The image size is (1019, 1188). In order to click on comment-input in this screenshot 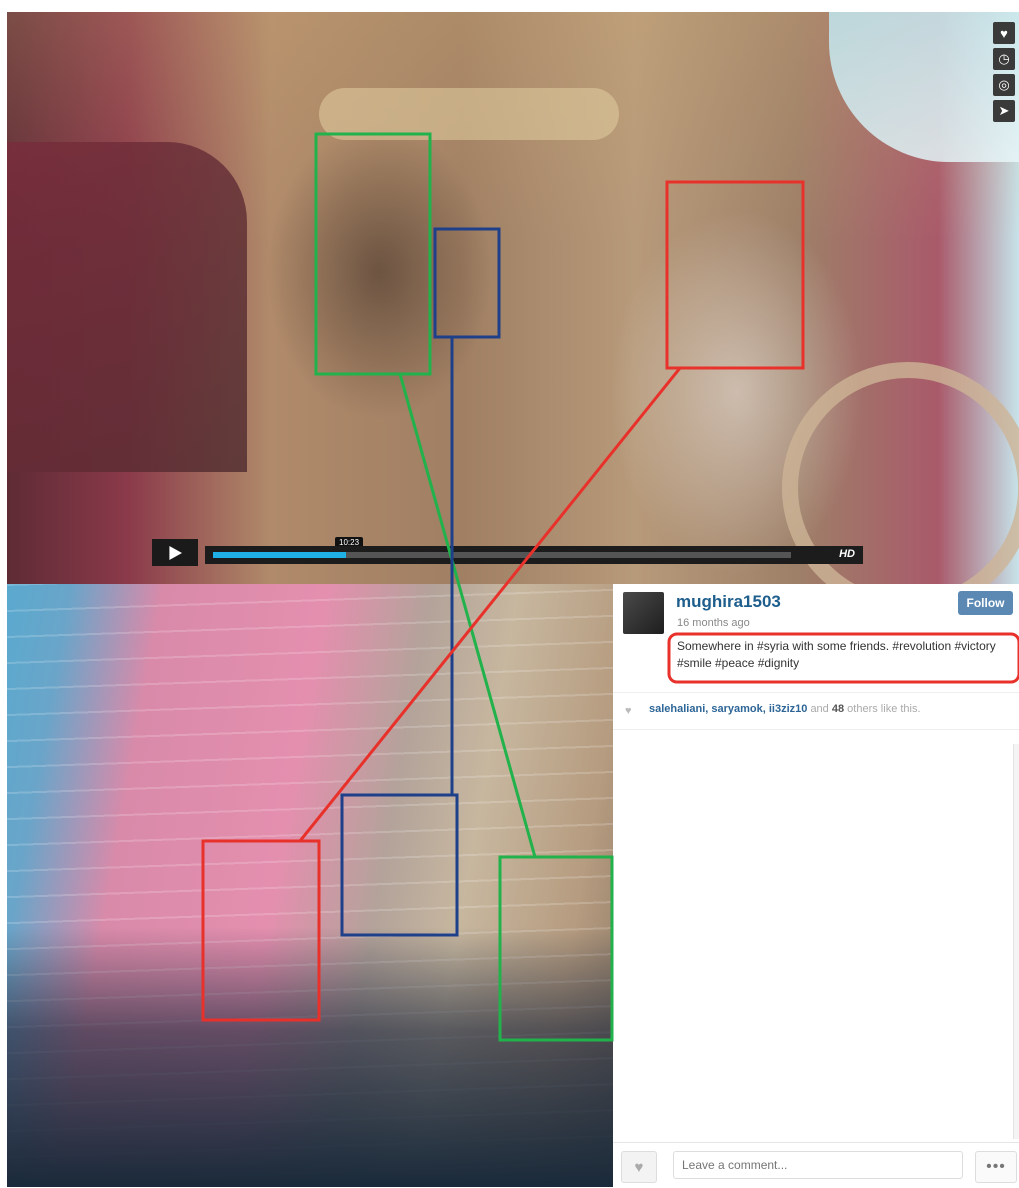, I will do `click(818, 1165)`.